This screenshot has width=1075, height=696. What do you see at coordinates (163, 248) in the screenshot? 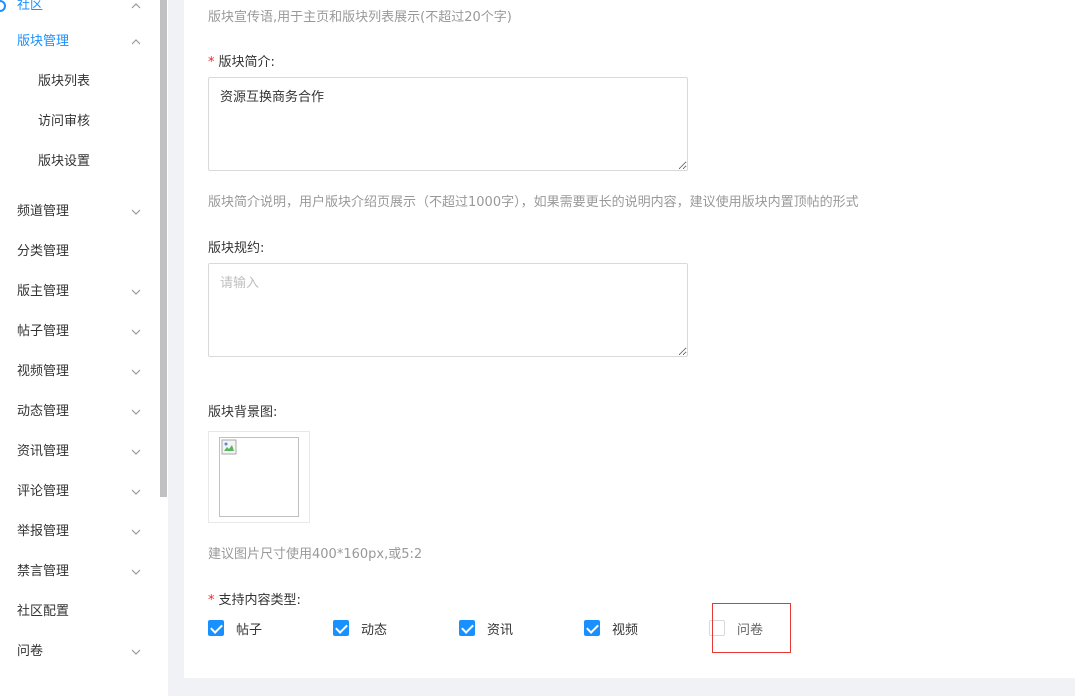
I see `scrollbar-thumb` at bounding box center [163, 248].